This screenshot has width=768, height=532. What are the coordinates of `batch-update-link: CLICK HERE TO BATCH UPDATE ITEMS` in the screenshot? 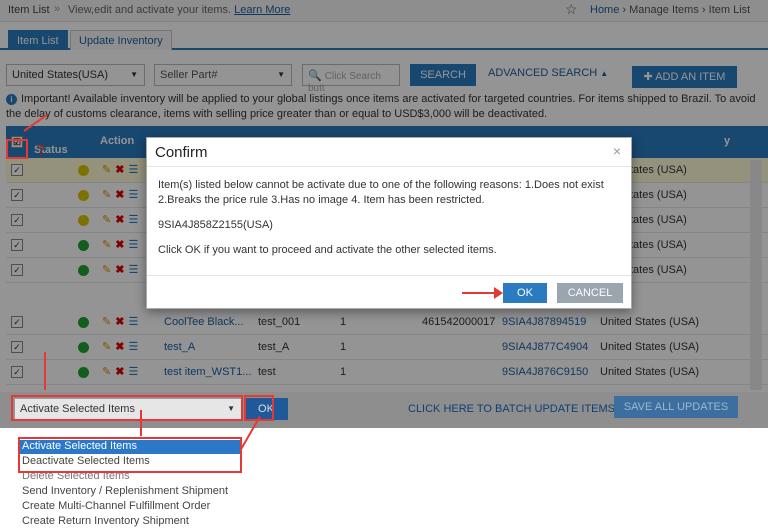 It's located at (511, 409).